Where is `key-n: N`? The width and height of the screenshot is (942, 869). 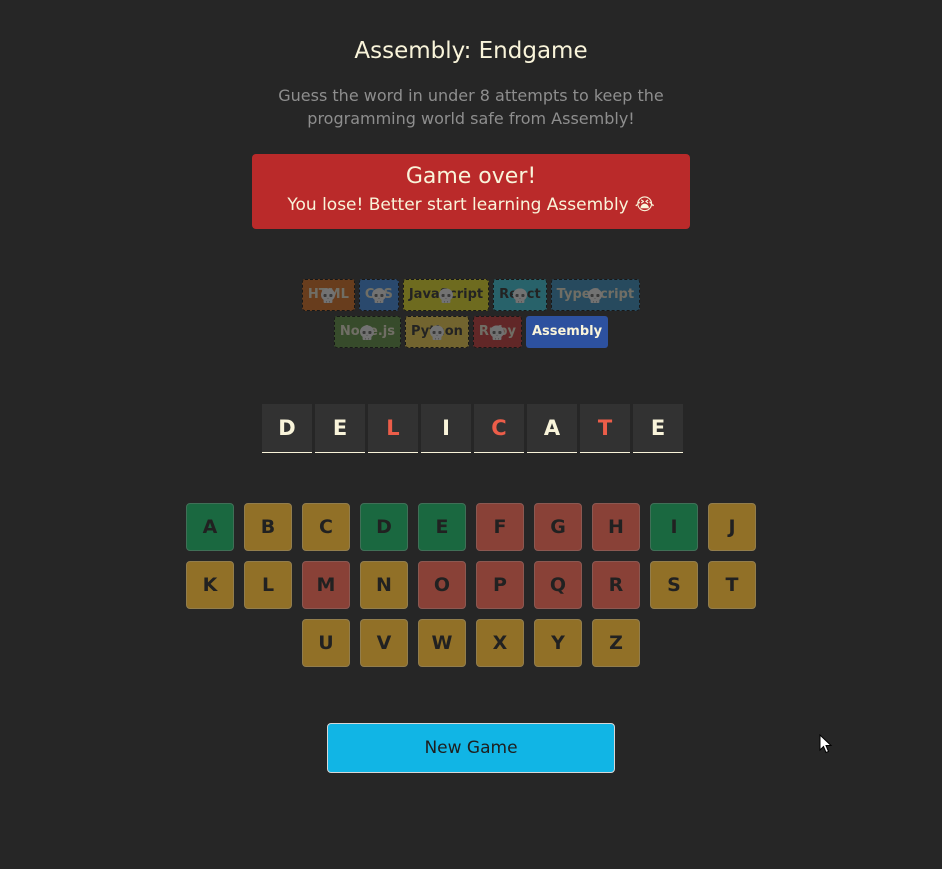
key-n: N is located at coordinates (384, 585).